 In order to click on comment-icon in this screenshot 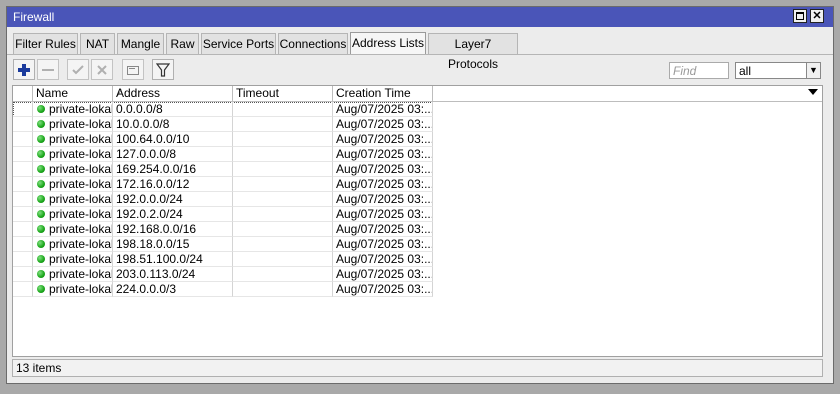, I will do `click(133, 69)`.